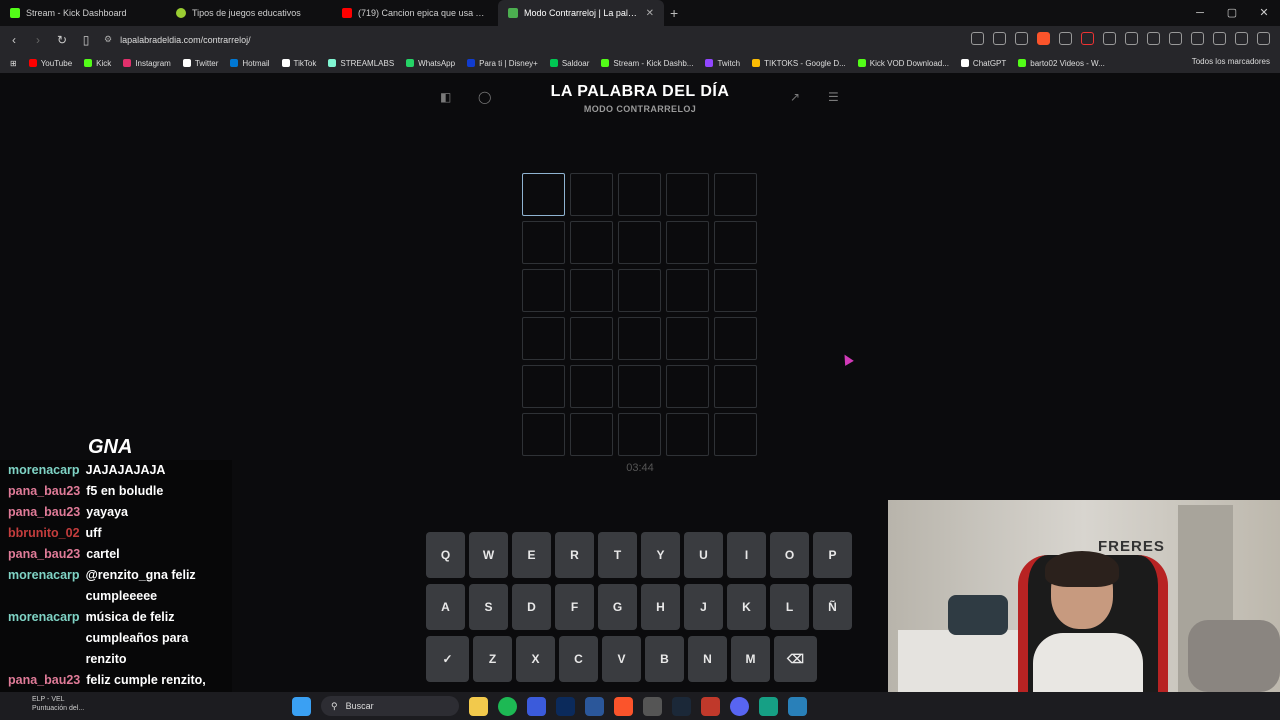  What do you see at coordinates (746, 607) in the screenshot?
I see `key-k: K` at bounding box center [746, 607].